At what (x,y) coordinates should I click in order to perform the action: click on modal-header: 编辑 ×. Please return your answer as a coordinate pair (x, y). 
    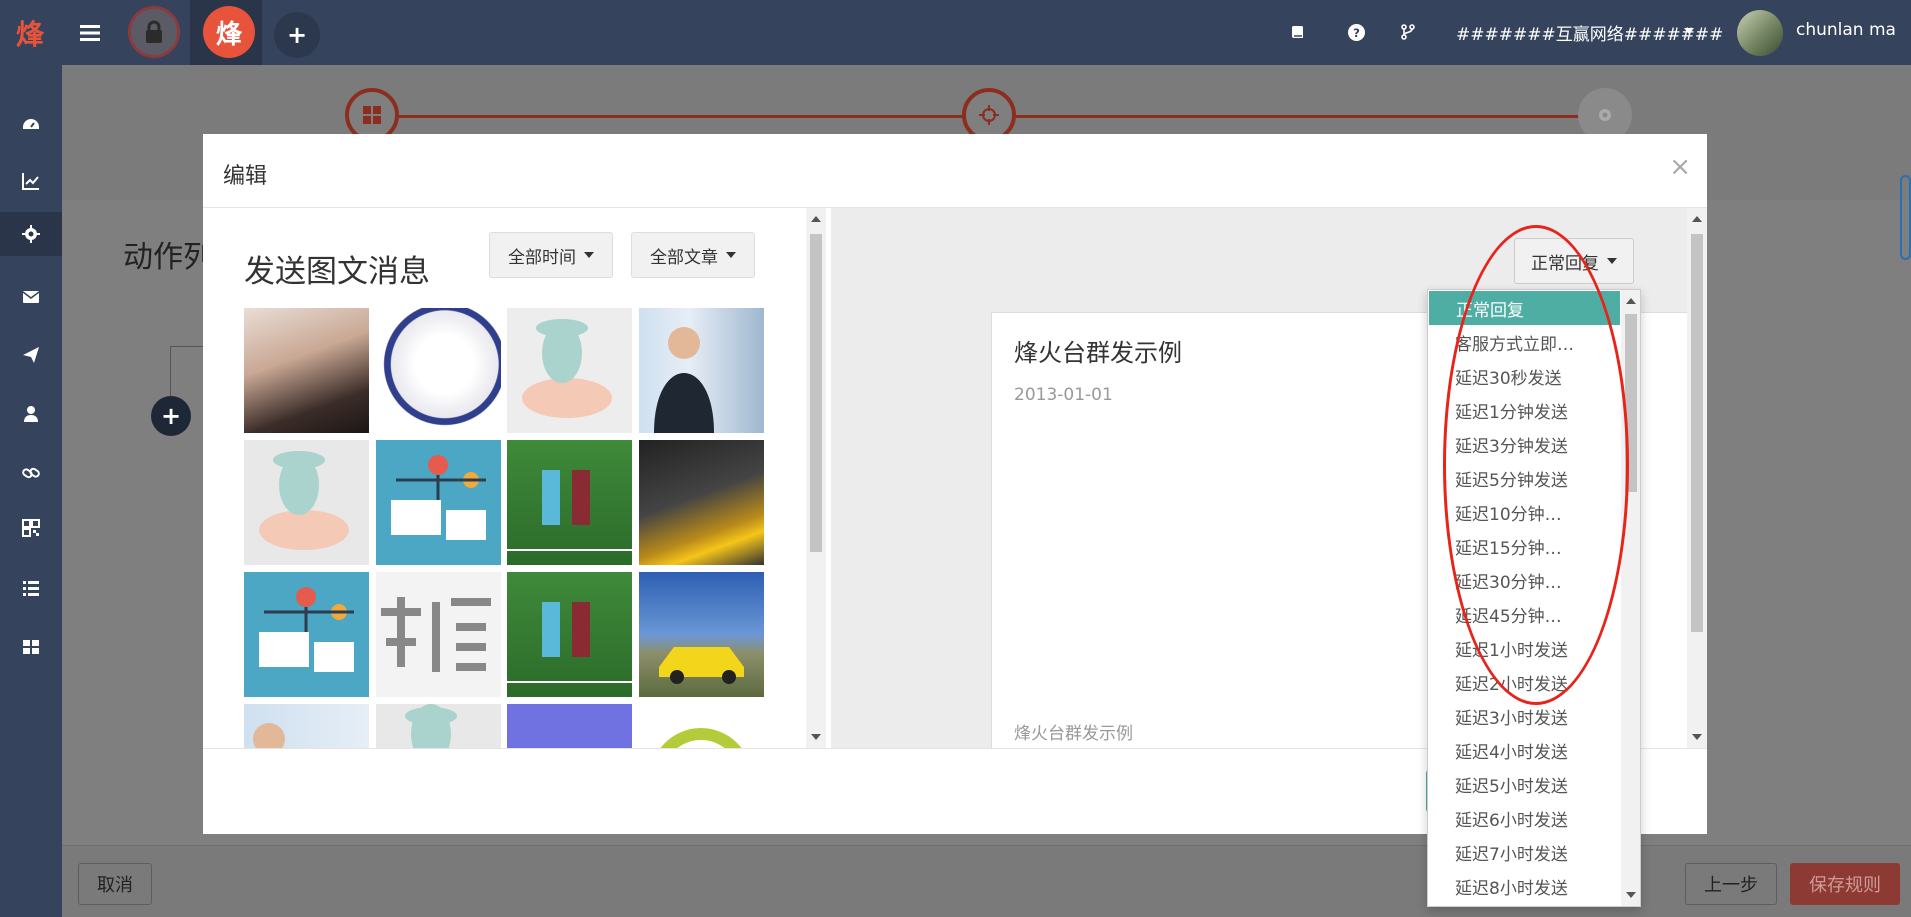
    Looking at the image, I should click on (955, 171).